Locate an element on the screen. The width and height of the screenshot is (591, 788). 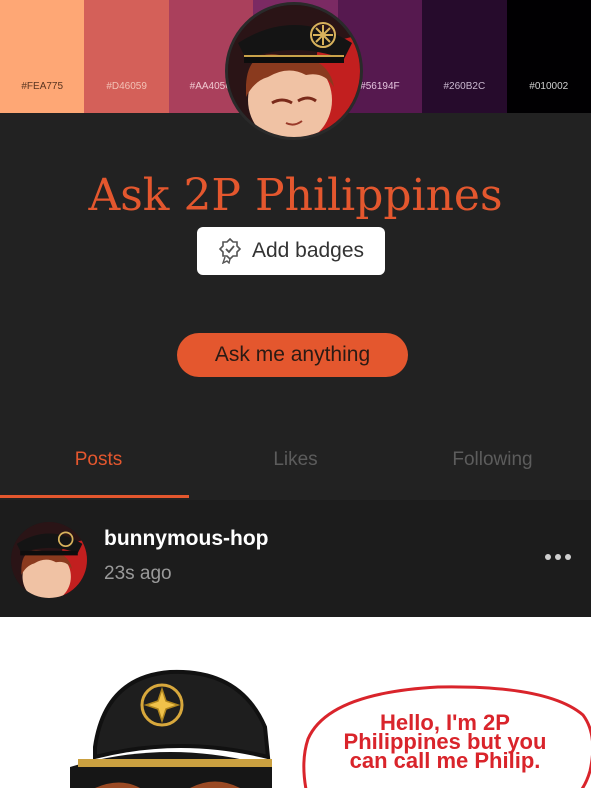
swatch-label: #010002 is located at coordinates (549, 86).